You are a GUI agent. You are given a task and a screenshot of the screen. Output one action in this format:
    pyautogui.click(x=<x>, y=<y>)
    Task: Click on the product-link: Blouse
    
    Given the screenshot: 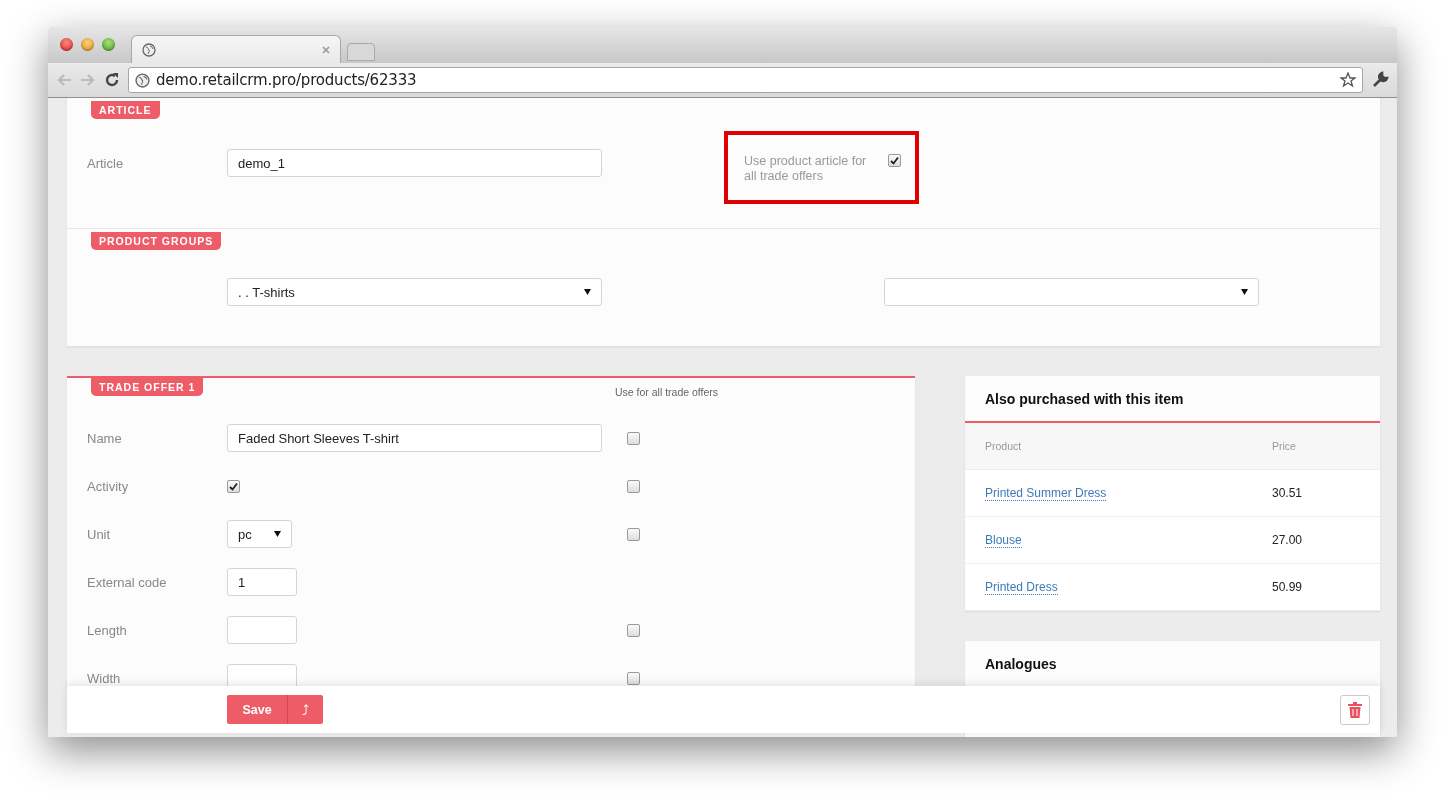 What is the action you would take?
    pyautogui.click(x=1003, y=540)
    